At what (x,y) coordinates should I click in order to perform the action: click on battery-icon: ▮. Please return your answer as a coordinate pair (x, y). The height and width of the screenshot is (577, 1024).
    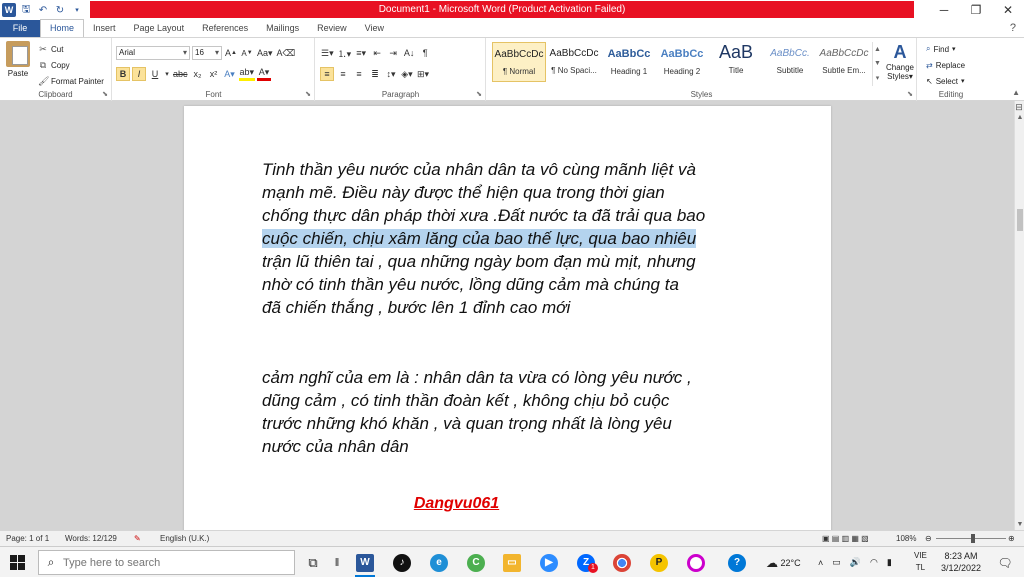
    Looking at the image, I should click on (889, 562).